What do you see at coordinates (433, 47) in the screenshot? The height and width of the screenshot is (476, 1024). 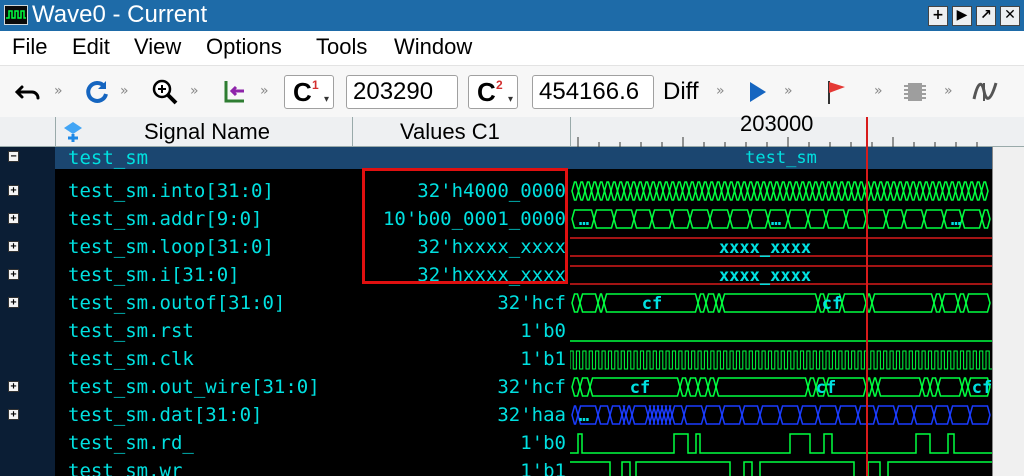 I see `menu-window: Window` at bounding box center [433, 47].